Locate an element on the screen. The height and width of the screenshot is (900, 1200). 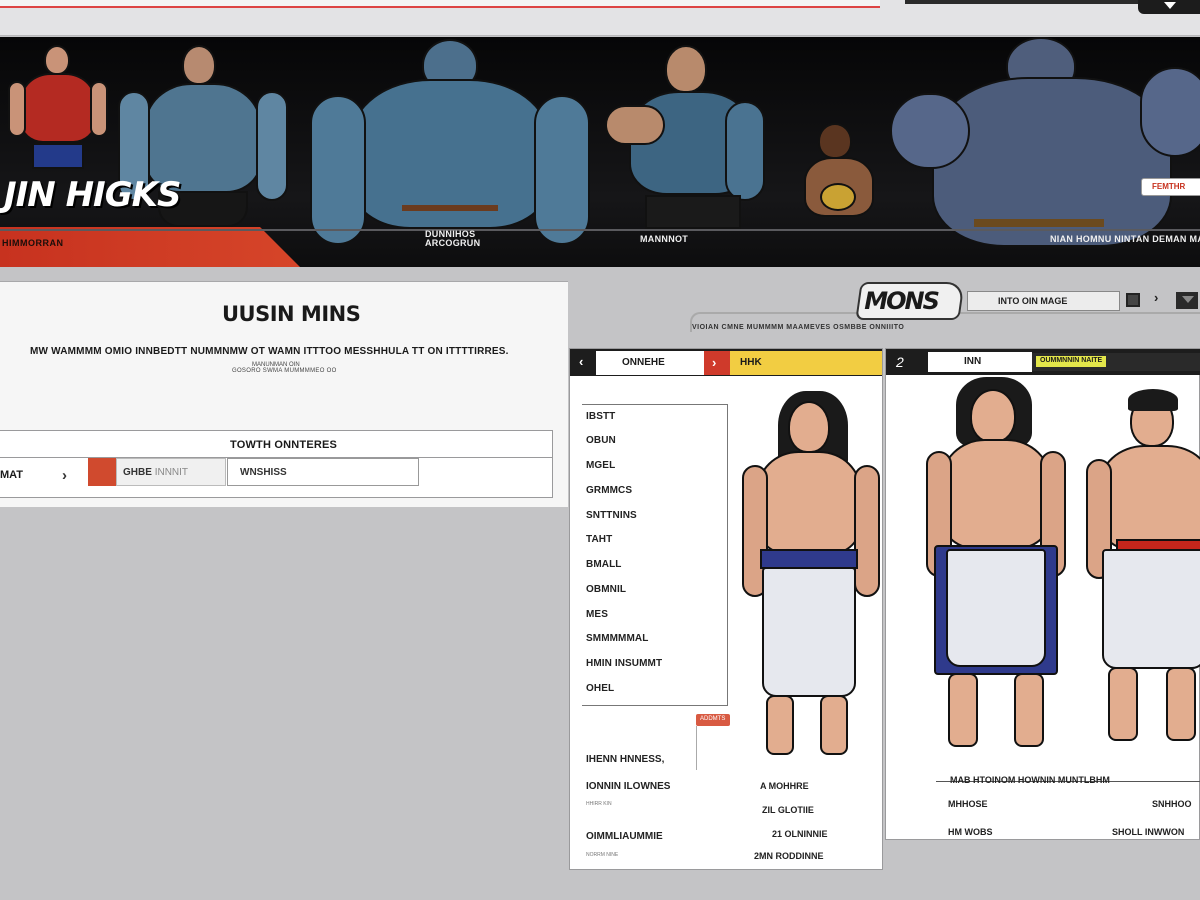
logo-text: MONS is located at coordinates (901, 301).